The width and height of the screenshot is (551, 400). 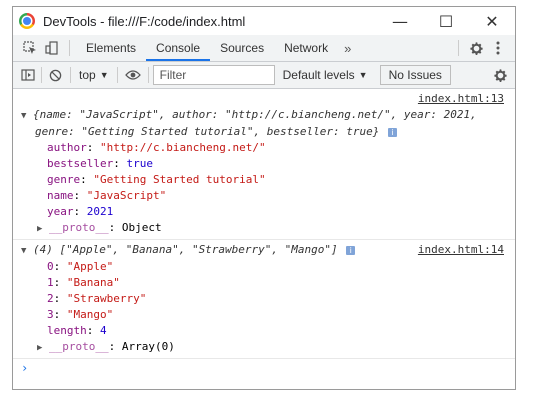 I want to click on property-row: genre: "Getting Started tutorial", so click(x=156, y=179).